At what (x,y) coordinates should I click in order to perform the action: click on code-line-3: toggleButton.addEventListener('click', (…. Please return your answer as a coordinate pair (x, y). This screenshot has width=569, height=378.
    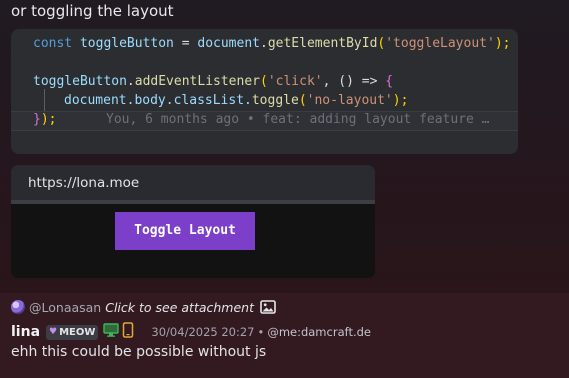
    Looking at the image, I should click on (213, 81).